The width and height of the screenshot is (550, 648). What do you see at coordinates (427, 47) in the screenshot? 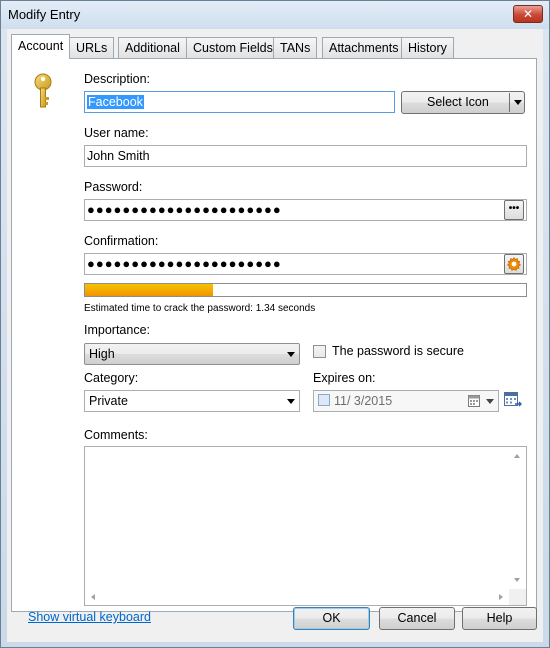
I see `tab-history: History` at bounding box center [427, 47].